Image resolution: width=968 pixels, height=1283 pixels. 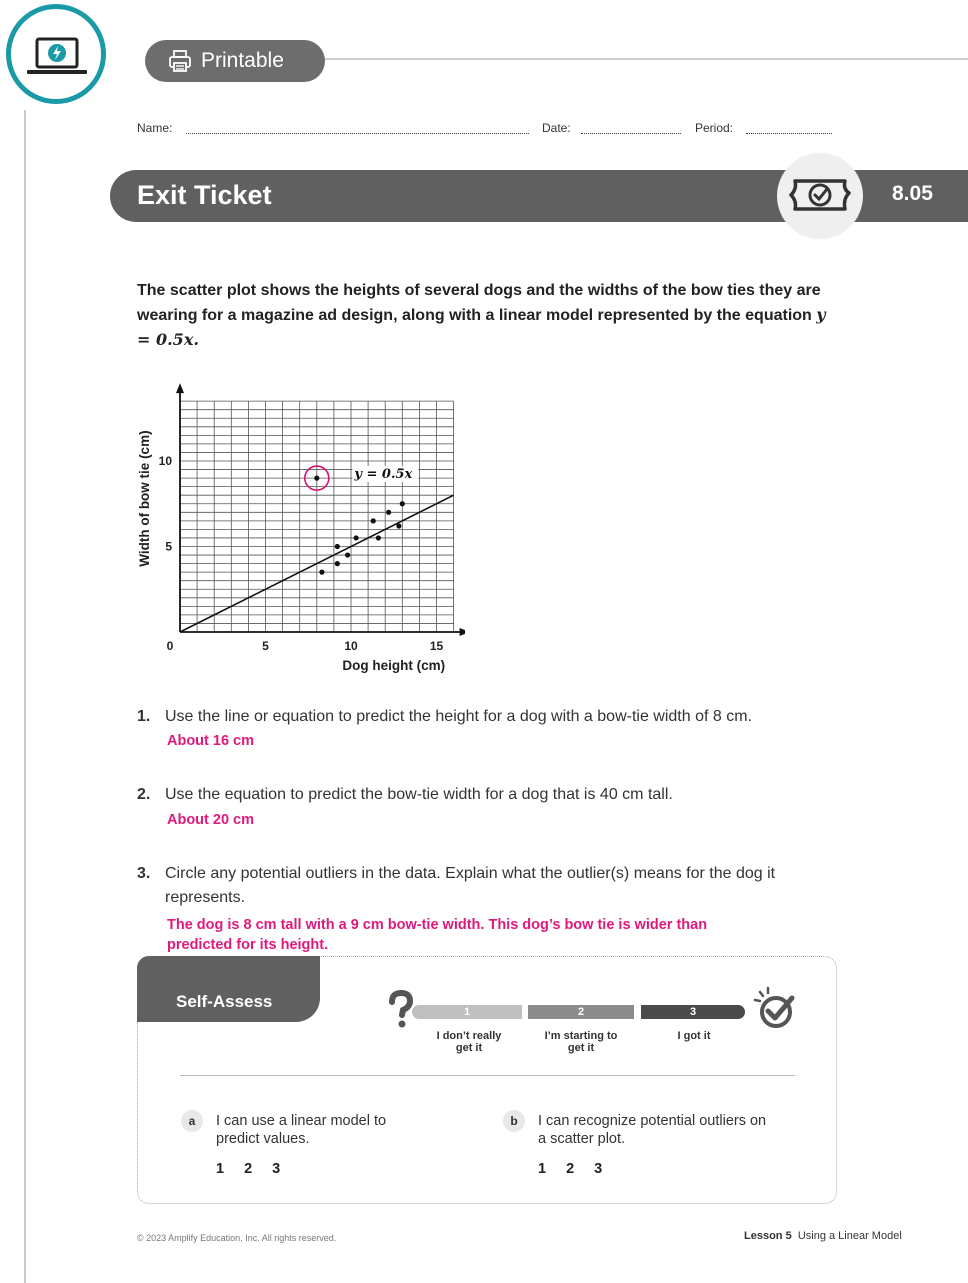 I want to click on sparkle-check-icon, so click(x=774, y=1007).